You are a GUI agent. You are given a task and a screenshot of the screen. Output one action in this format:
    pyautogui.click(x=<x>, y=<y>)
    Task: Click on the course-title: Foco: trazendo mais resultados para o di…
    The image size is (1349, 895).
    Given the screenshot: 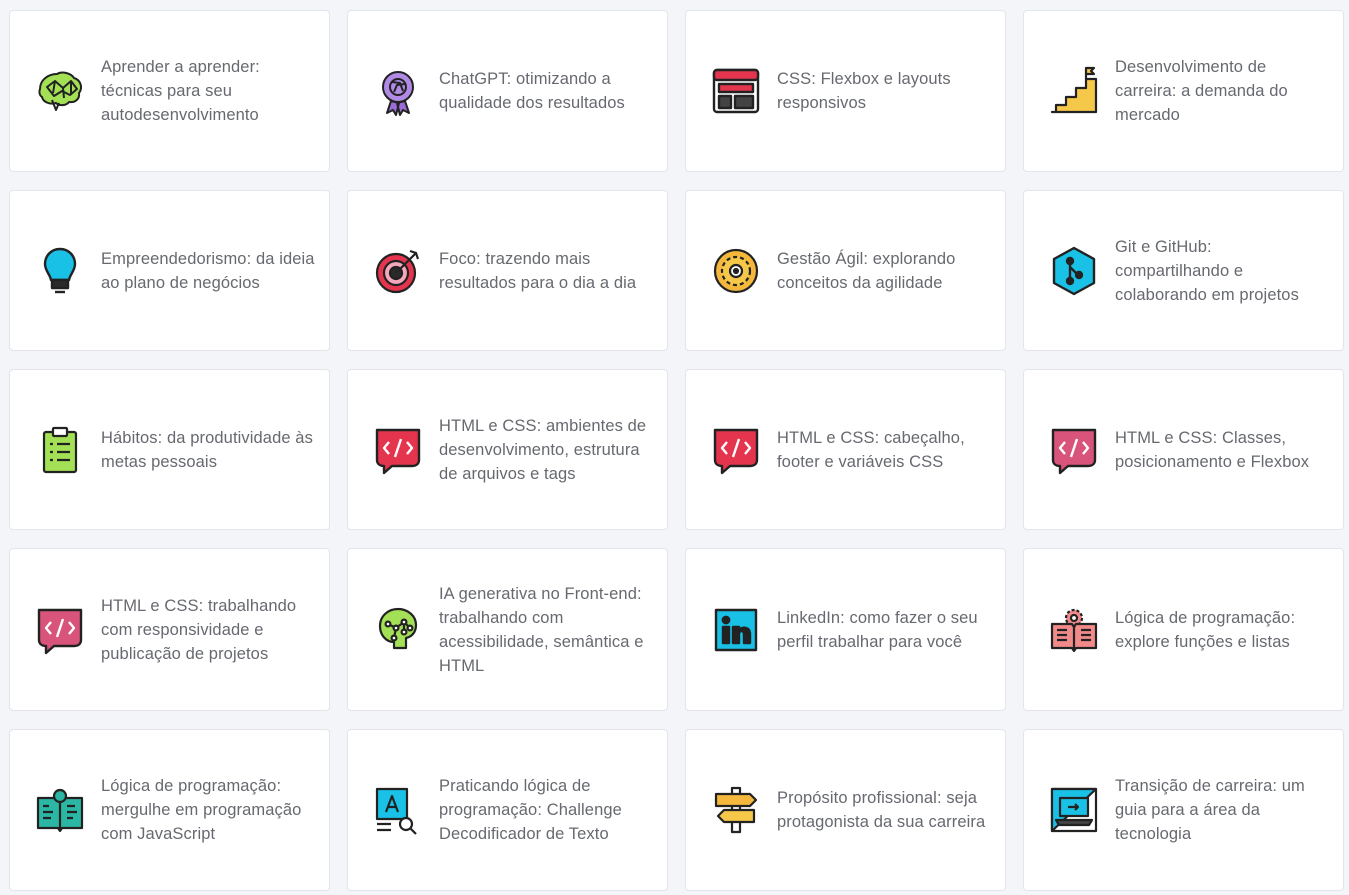 What is the action you would take?
    pyautogui.click(x=538, y=270)
    